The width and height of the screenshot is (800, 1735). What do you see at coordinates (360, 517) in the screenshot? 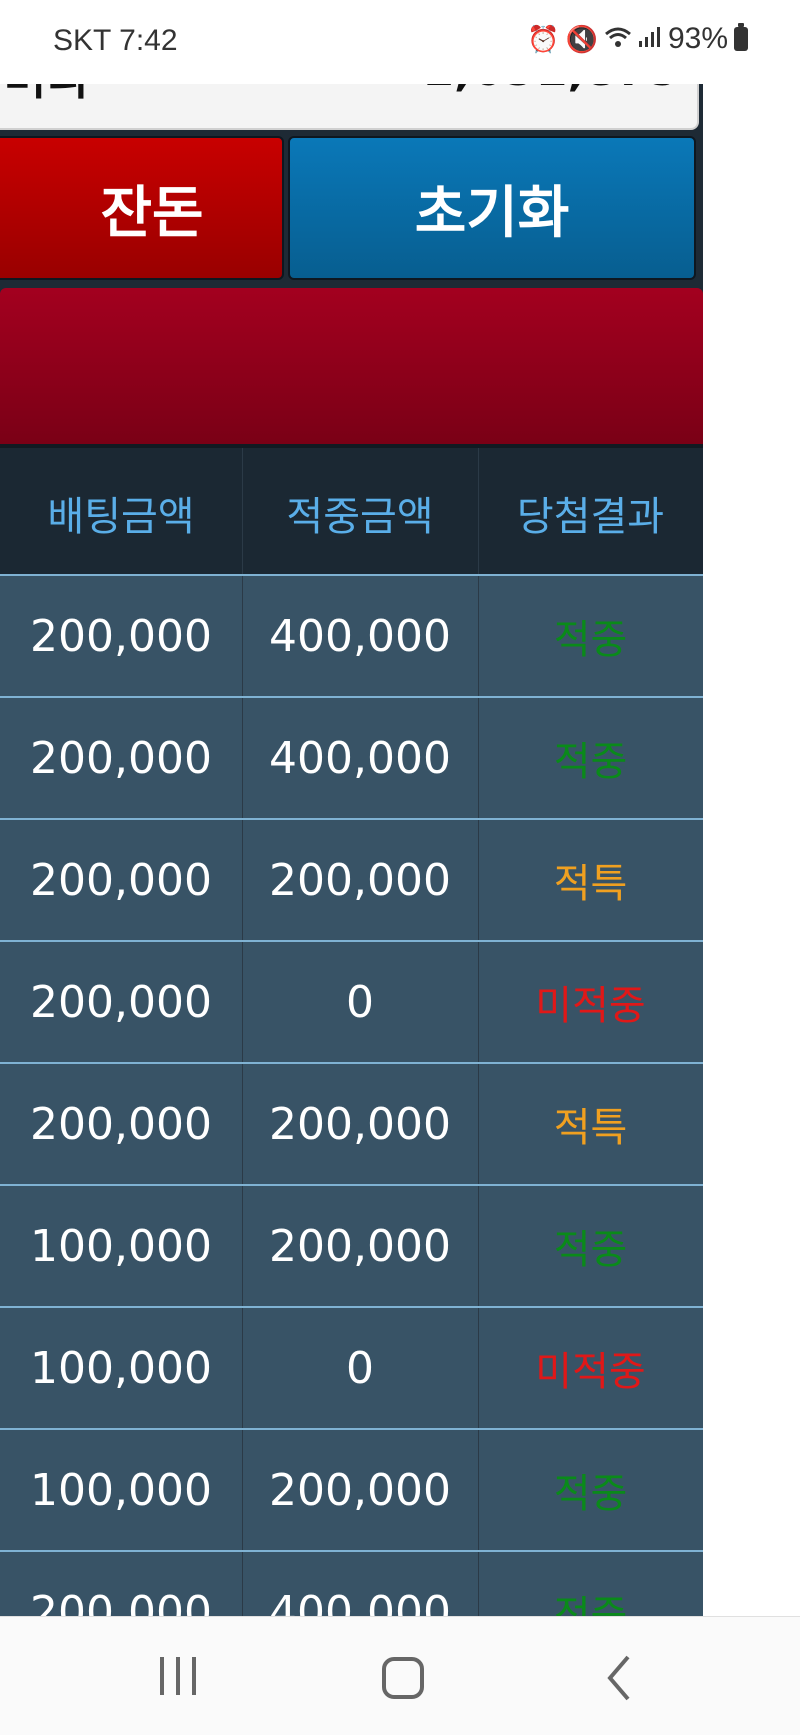
I see `header-win-amount: 적중금액` at bounding box center [360, 517].